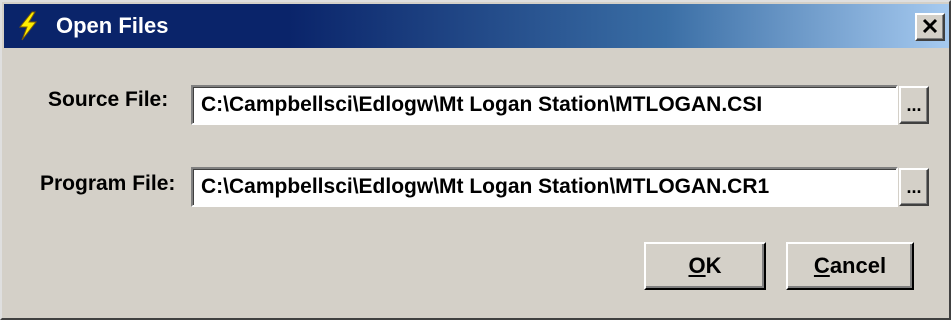 This screenshot has width=951, height=320. Describe the element at coordinates (858, 265) in the screenshot. I see `cancel-label-rest: ancel` at that location.